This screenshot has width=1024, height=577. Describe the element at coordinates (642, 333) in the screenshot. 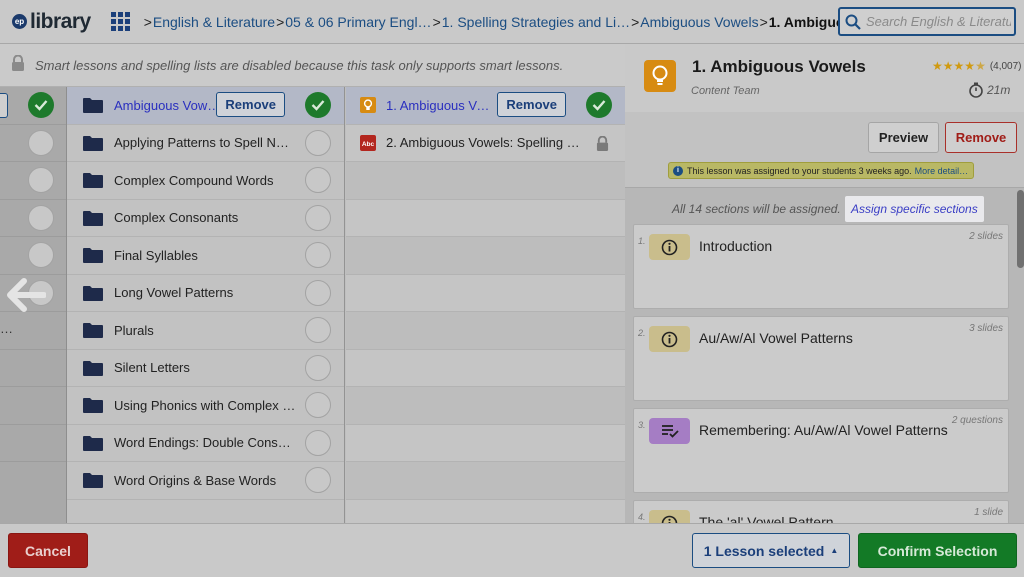

I see `section-number: 2.` at that location.